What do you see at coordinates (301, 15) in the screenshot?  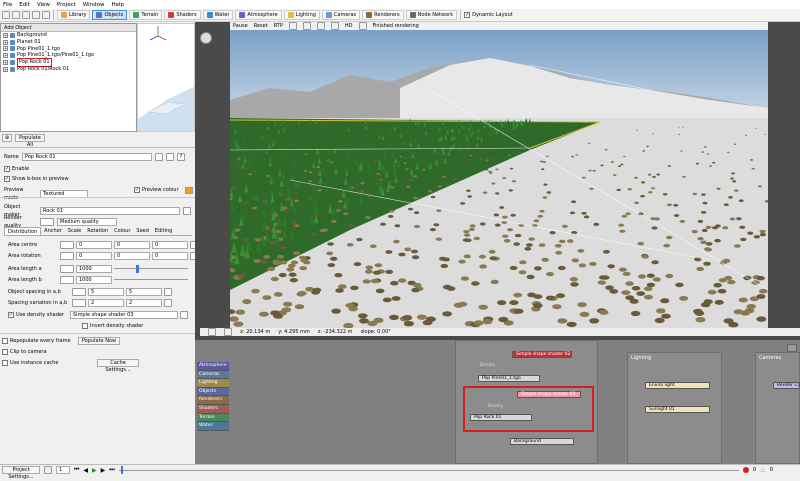 I see `toolbar-tab-lighting: Lighting` at bounding box center [301, 15].